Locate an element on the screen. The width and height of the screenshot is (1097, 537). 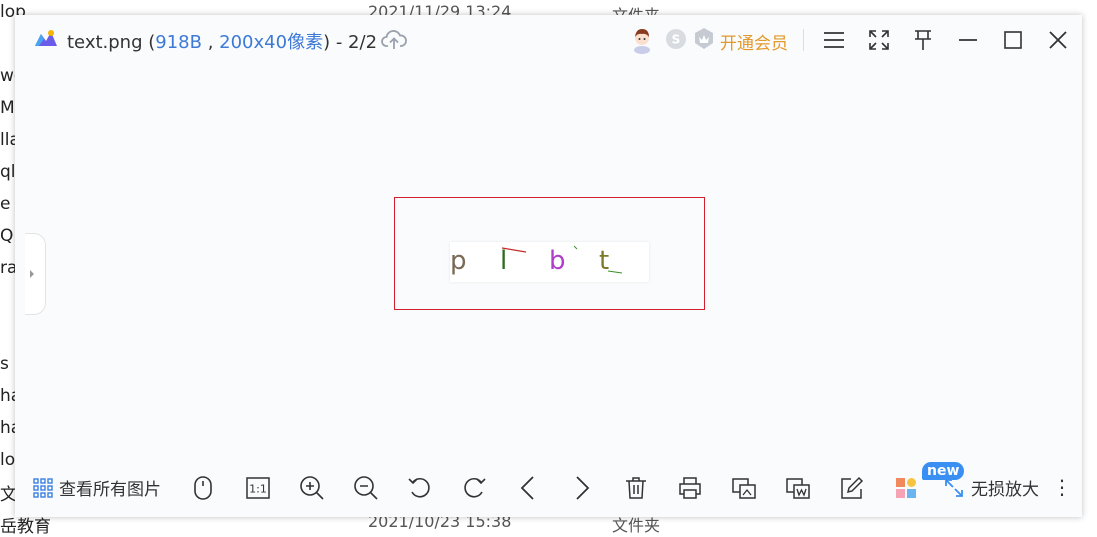
svg-text: 1:1 is located at coordinates (258, 489).